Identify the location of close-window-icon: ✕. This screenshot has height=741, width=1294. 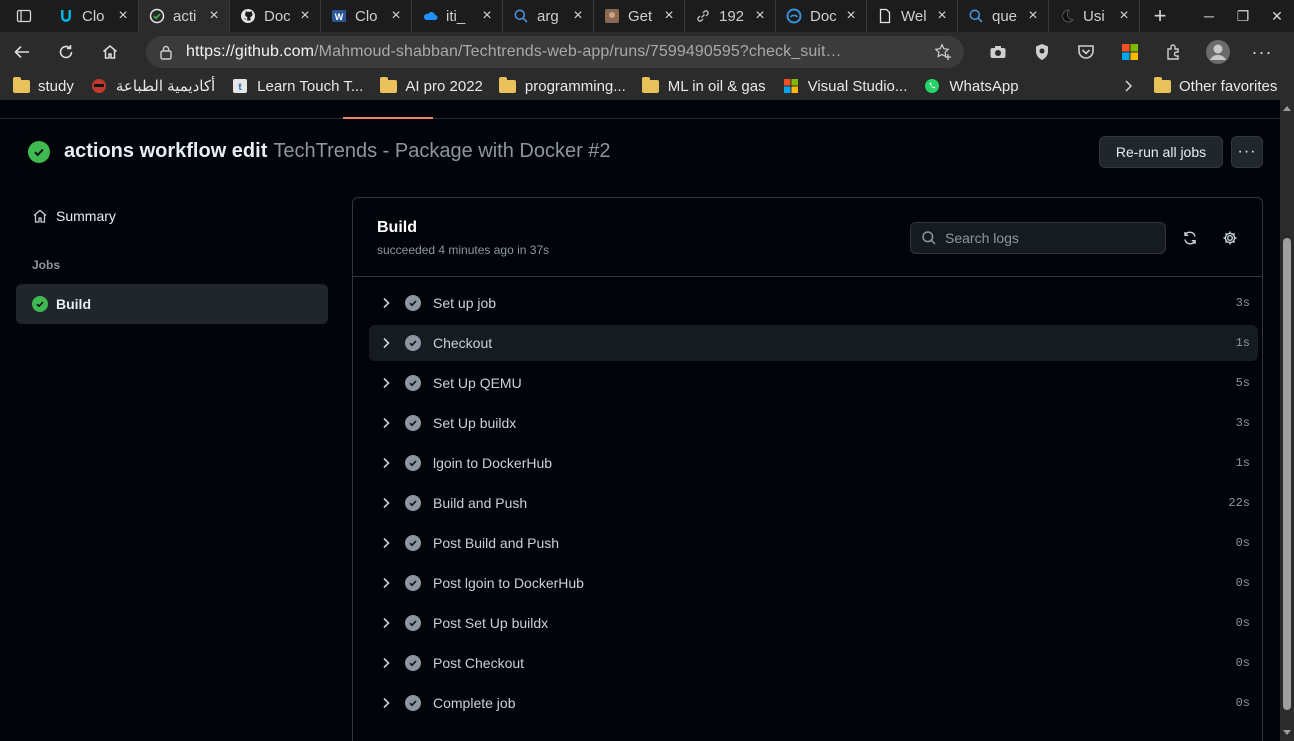
(1277, 16).